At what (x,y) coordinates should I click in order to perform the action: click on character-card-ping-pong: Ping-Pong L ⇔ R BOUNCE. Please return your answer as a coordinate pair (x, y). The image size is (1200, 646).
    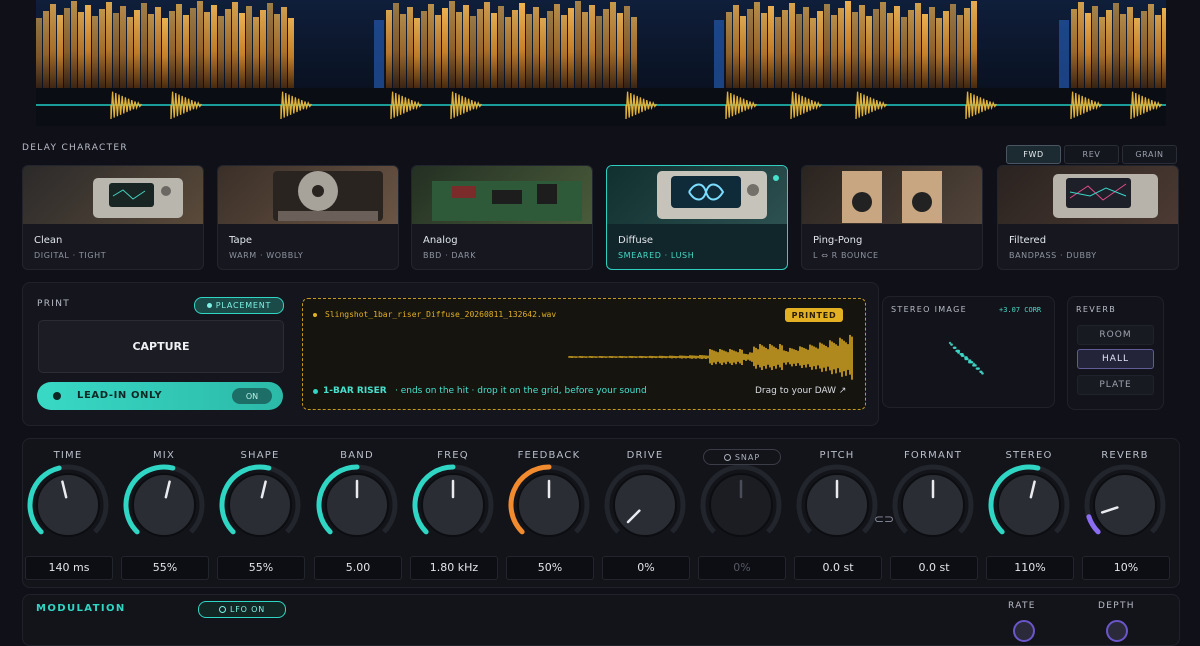
    Looking at the image, I should click on (892, 217).